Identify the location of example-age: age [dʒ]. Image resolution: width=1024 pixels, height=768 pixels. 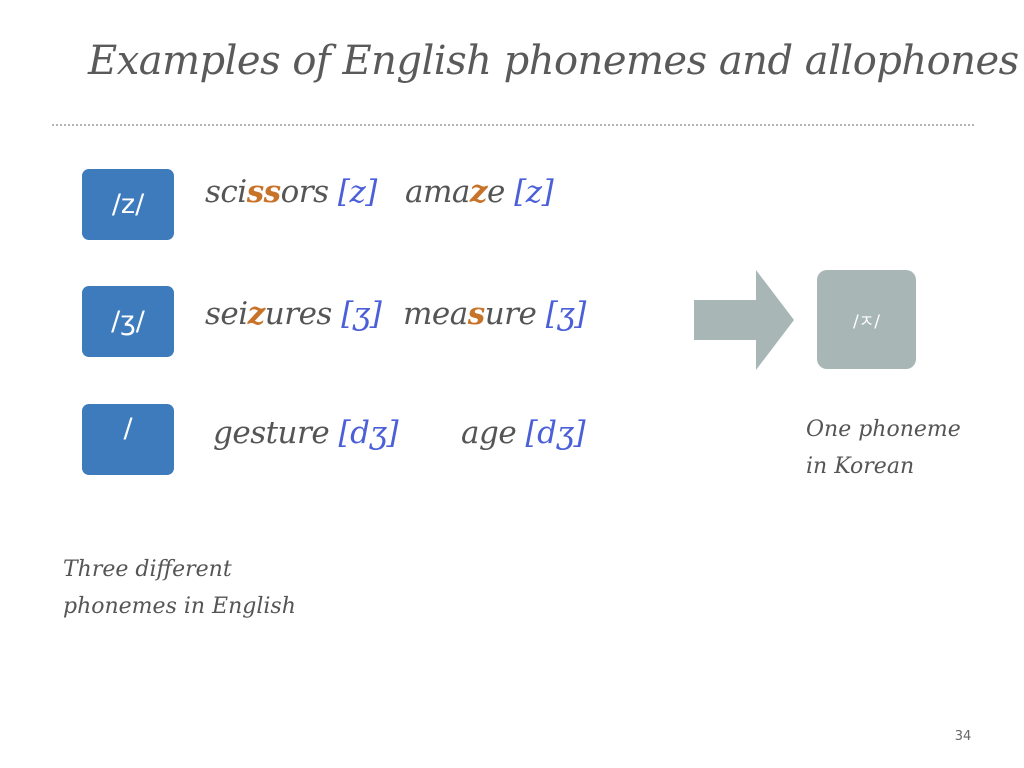
(523, 433).